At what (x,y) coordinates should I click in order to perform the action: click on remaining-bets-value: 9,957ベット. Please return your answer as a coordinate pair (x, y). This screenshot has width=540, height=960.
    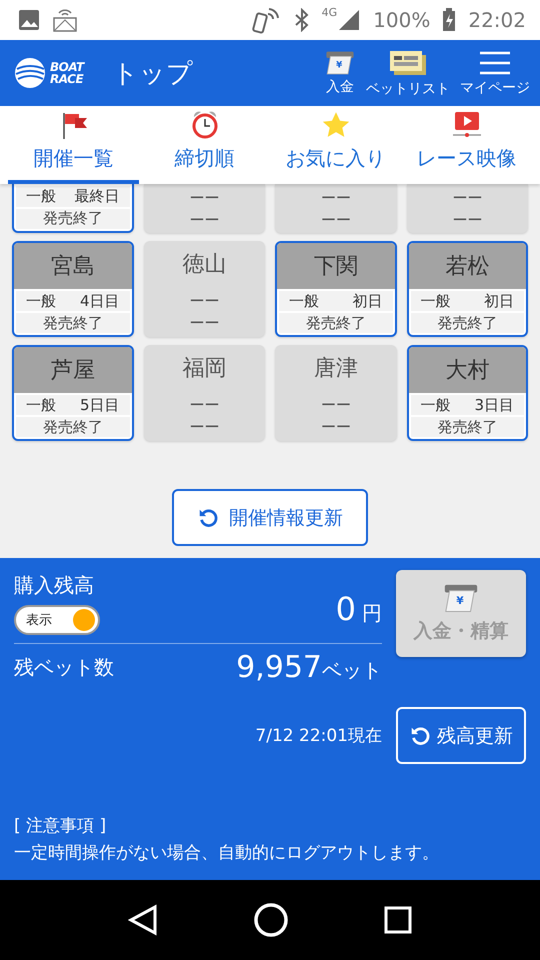
    Looking at the image, I should click on (309, 667).